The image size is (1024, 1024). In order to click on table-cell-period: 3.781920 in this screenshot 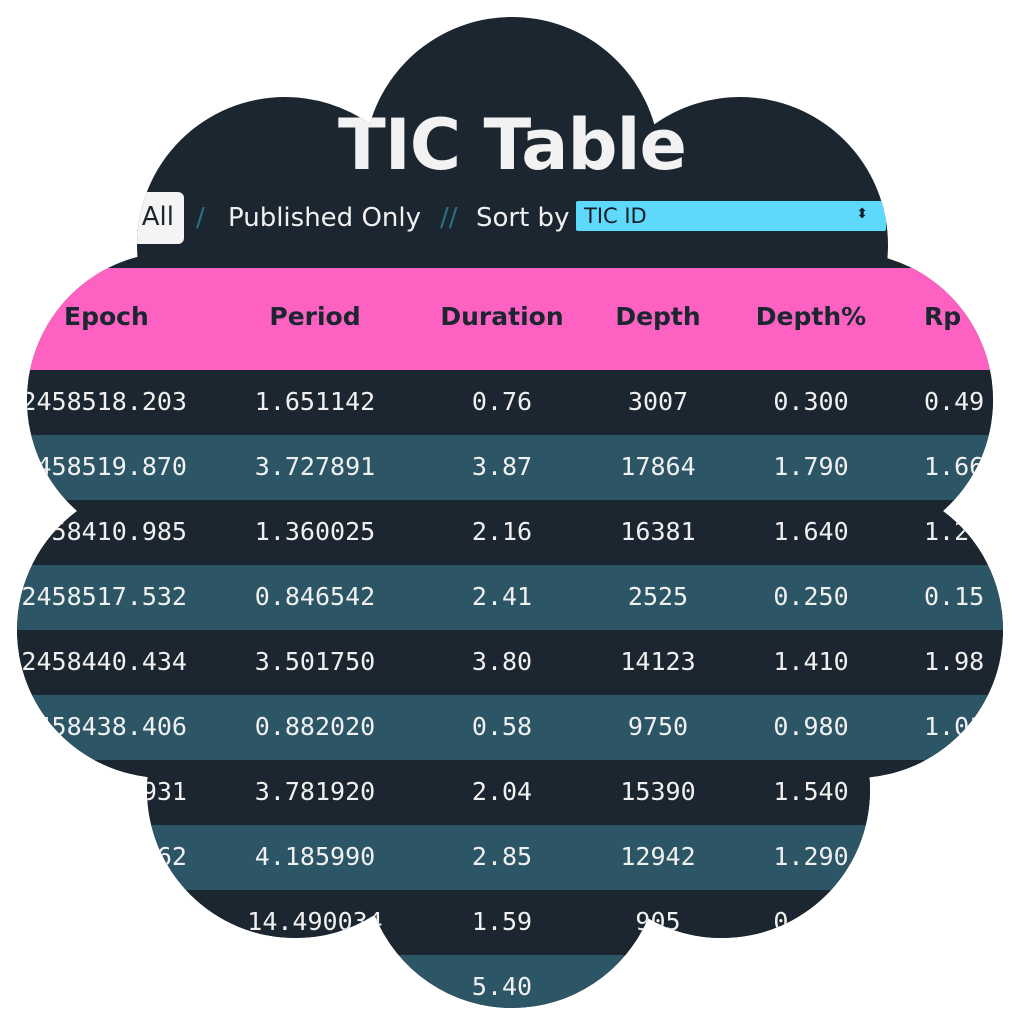, I will do `click(315, 791)`.